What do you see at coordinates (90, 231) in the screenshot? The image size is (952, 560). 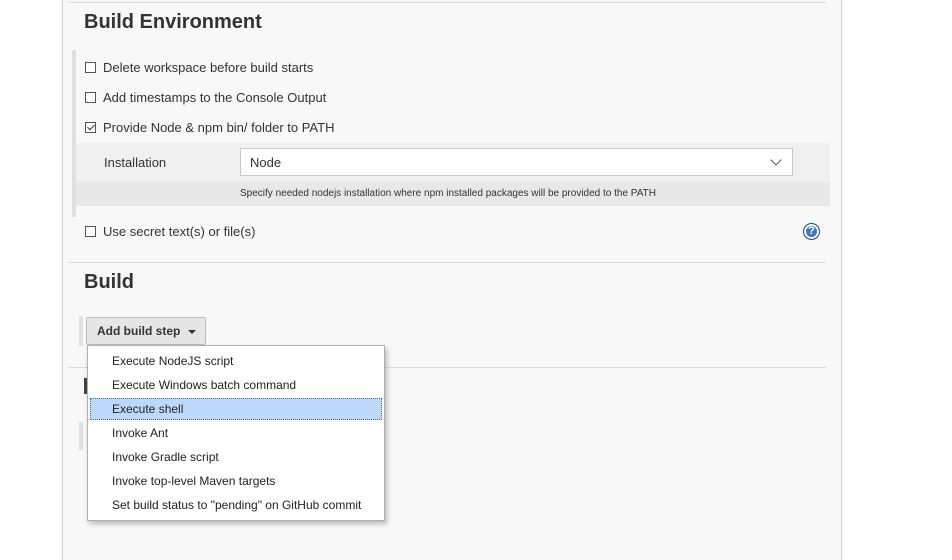 I see `use-secret-checkbox` at bounding box center [90, 231].